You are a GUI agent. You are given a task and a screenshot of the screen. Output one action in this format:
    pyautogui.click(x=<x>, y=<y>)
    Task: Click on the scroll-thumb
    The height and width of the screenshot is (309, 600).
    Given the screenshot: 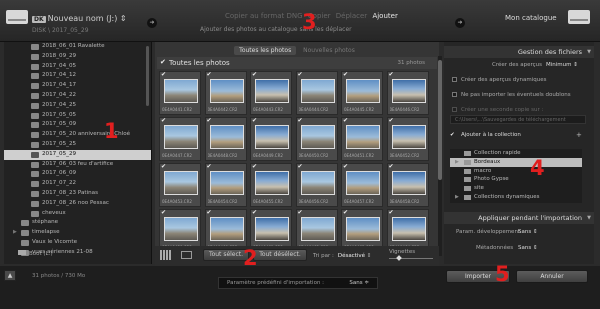 What is the action you would take?
    pyautogui.click(x=440, y=120)
    